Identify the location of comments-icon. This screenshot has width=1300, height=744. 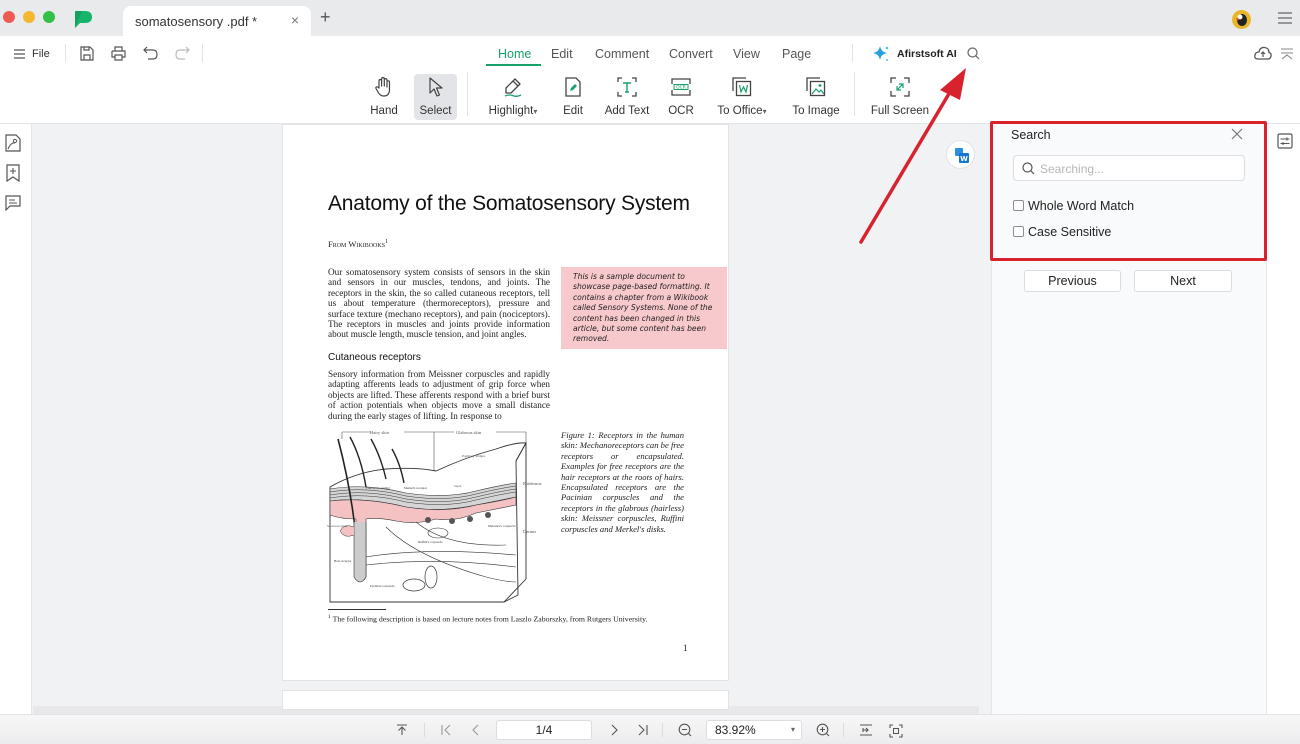
(13, 203).